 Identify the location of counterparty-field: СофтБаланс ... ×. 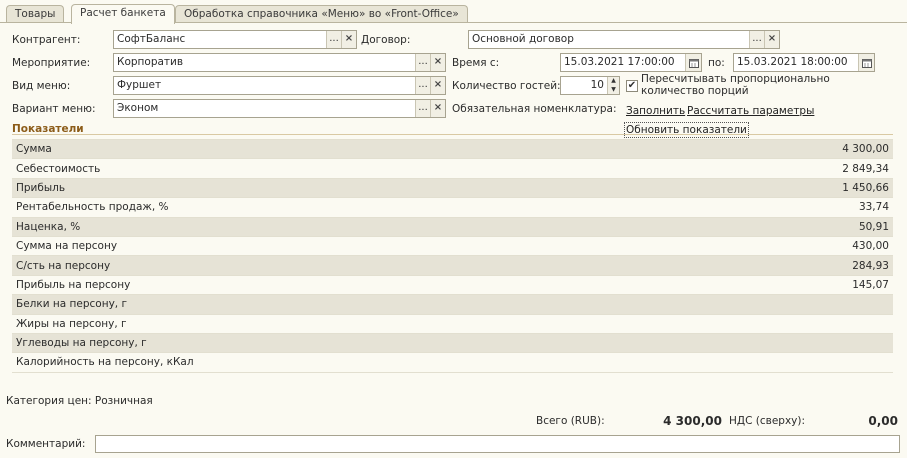
(235, 39).